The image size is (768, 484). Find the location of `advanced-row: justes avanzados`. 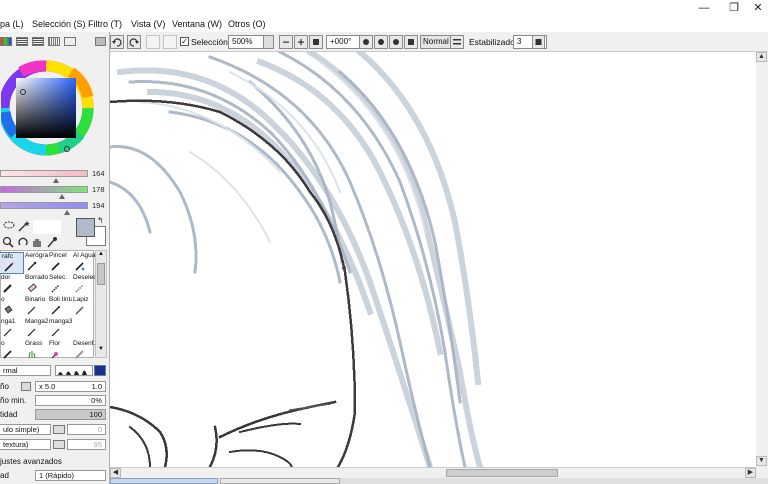

advanced-row: justes avanzados is located at coordinates (54, 463).